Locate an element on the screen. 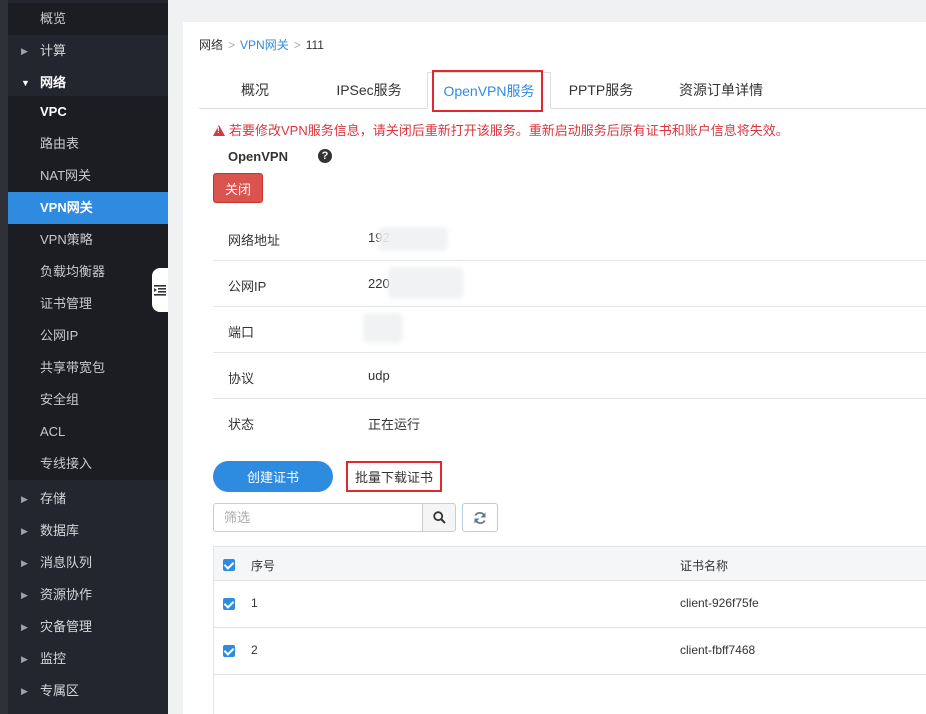  info-value: 220 is located at coordinates (379, 283).